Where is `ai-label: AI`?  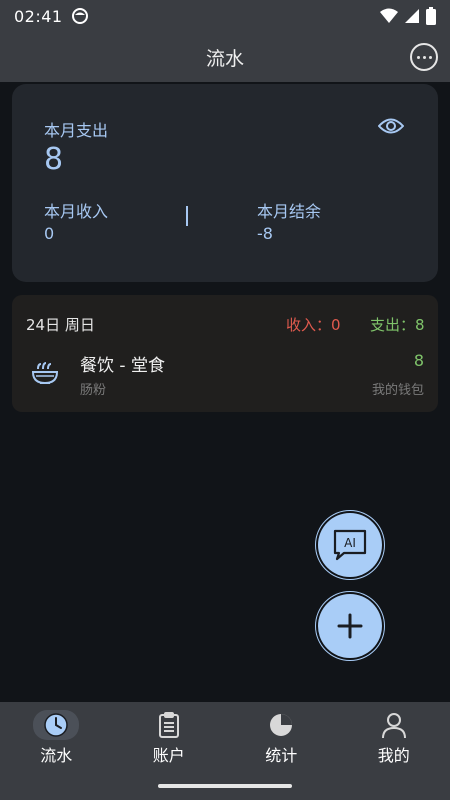
ai-label: AI is located at coordinates (350, 543).